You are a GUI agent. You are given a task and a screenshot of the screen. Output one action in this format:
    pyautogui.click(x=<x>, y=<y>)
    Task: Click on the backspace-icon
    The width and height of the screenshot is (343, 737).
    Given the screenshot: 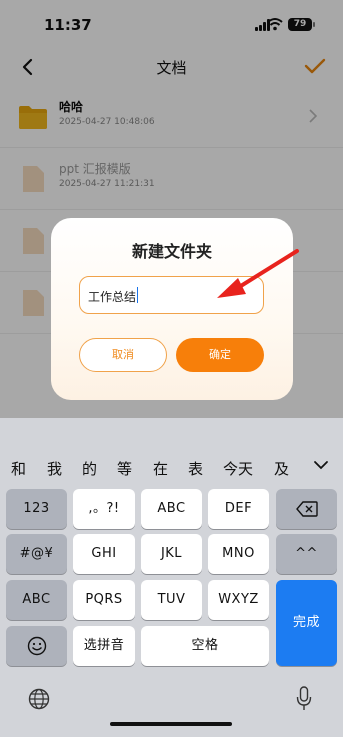 What is the action you would take?
    pyautogui.click(x=306, y=509)
    